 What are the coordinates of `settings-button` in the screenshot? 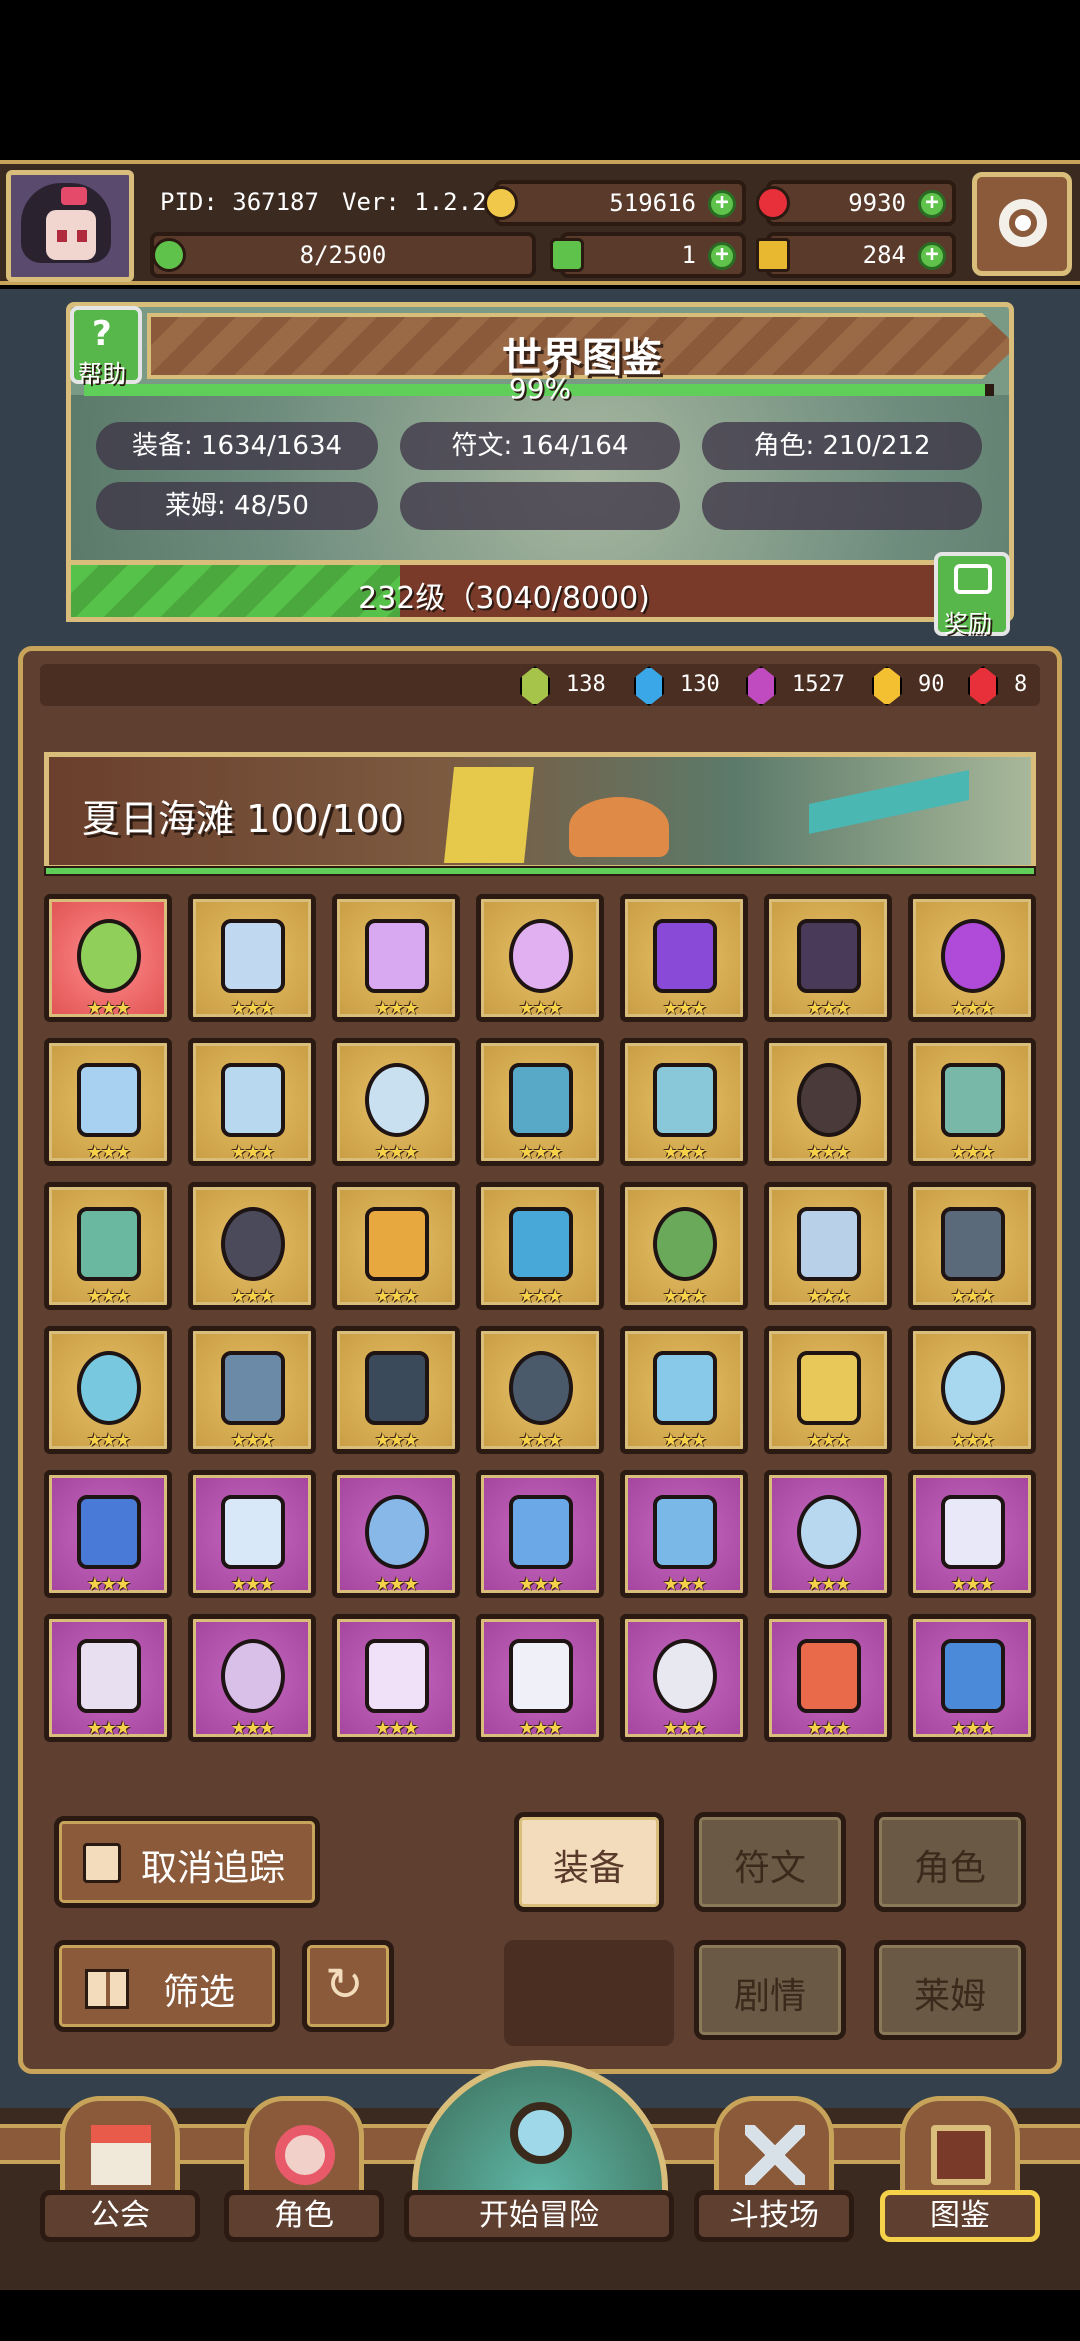 It's located at (1022, 224).